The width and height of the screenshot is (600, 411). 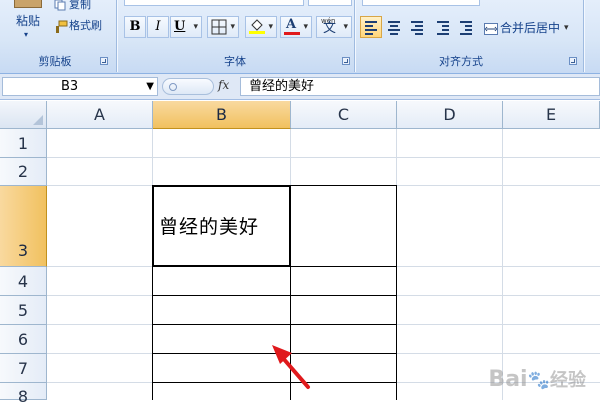 What do you see at coordinates (257, 26) in the screenshot?
I see `fill-bucket-icon` at bounding box center [257, 26].